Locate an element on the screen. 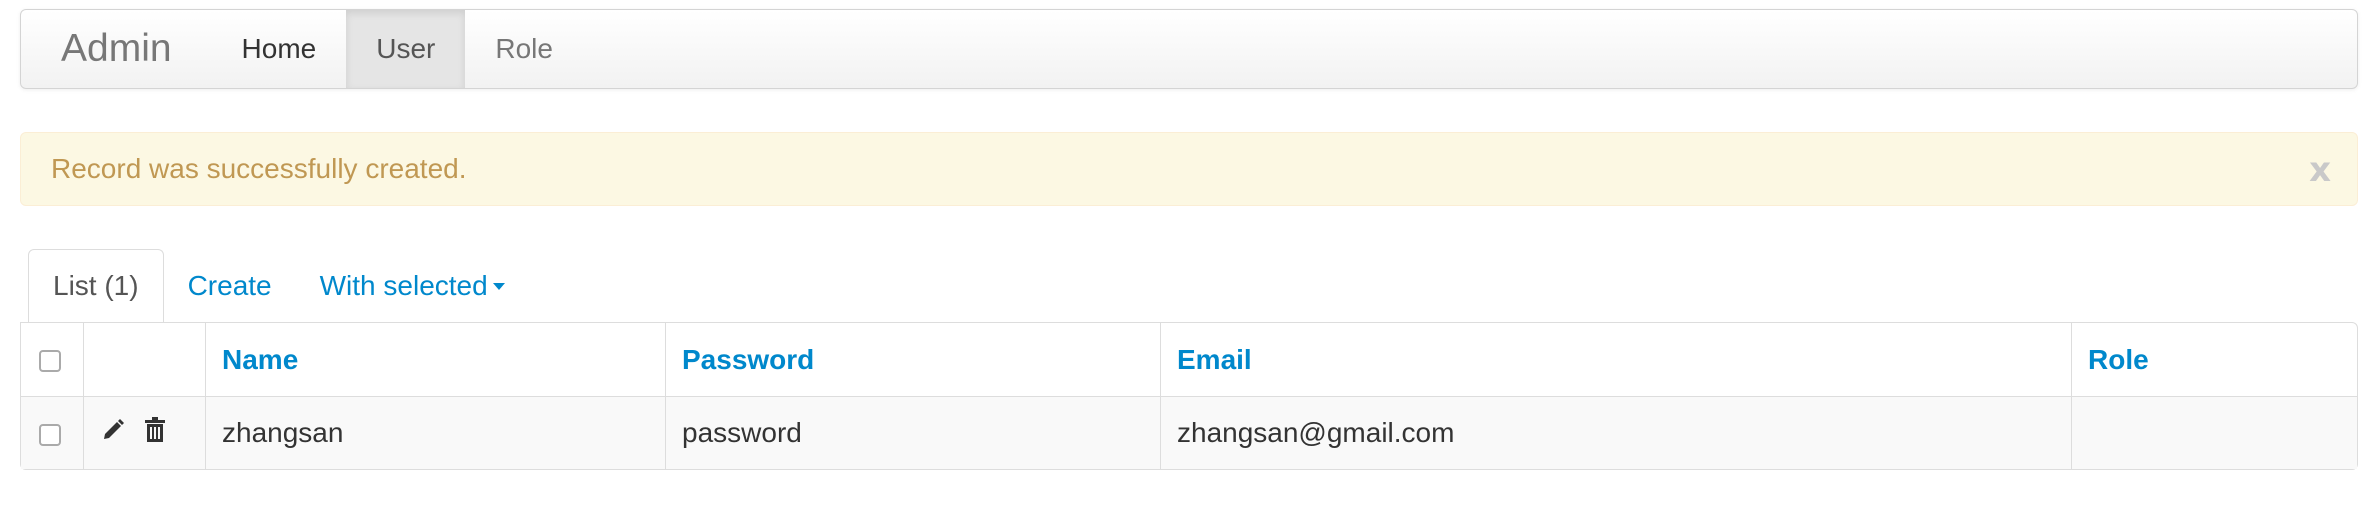 The height and width of the screenshot is (522, 2366). alert-message: Record was successfully created. is located at coordinates (259, 168).